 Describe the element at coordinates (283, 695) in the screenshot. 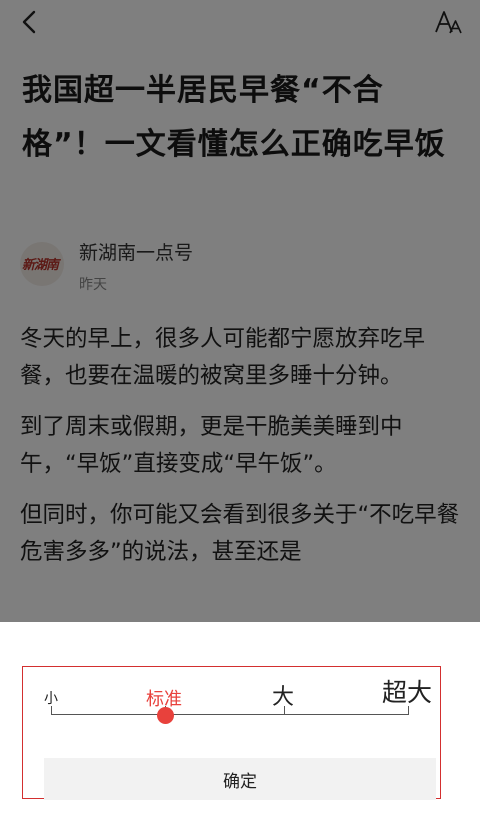

I see `font-size-large-option: 大` at that location.